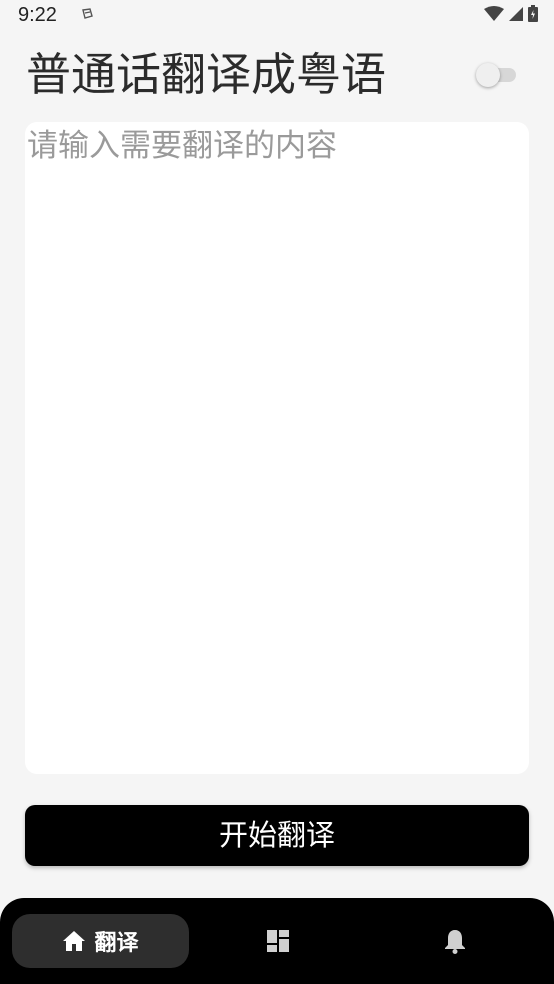  I want to click on page-title: 普通话翻译成粤语, so click(206, 74).